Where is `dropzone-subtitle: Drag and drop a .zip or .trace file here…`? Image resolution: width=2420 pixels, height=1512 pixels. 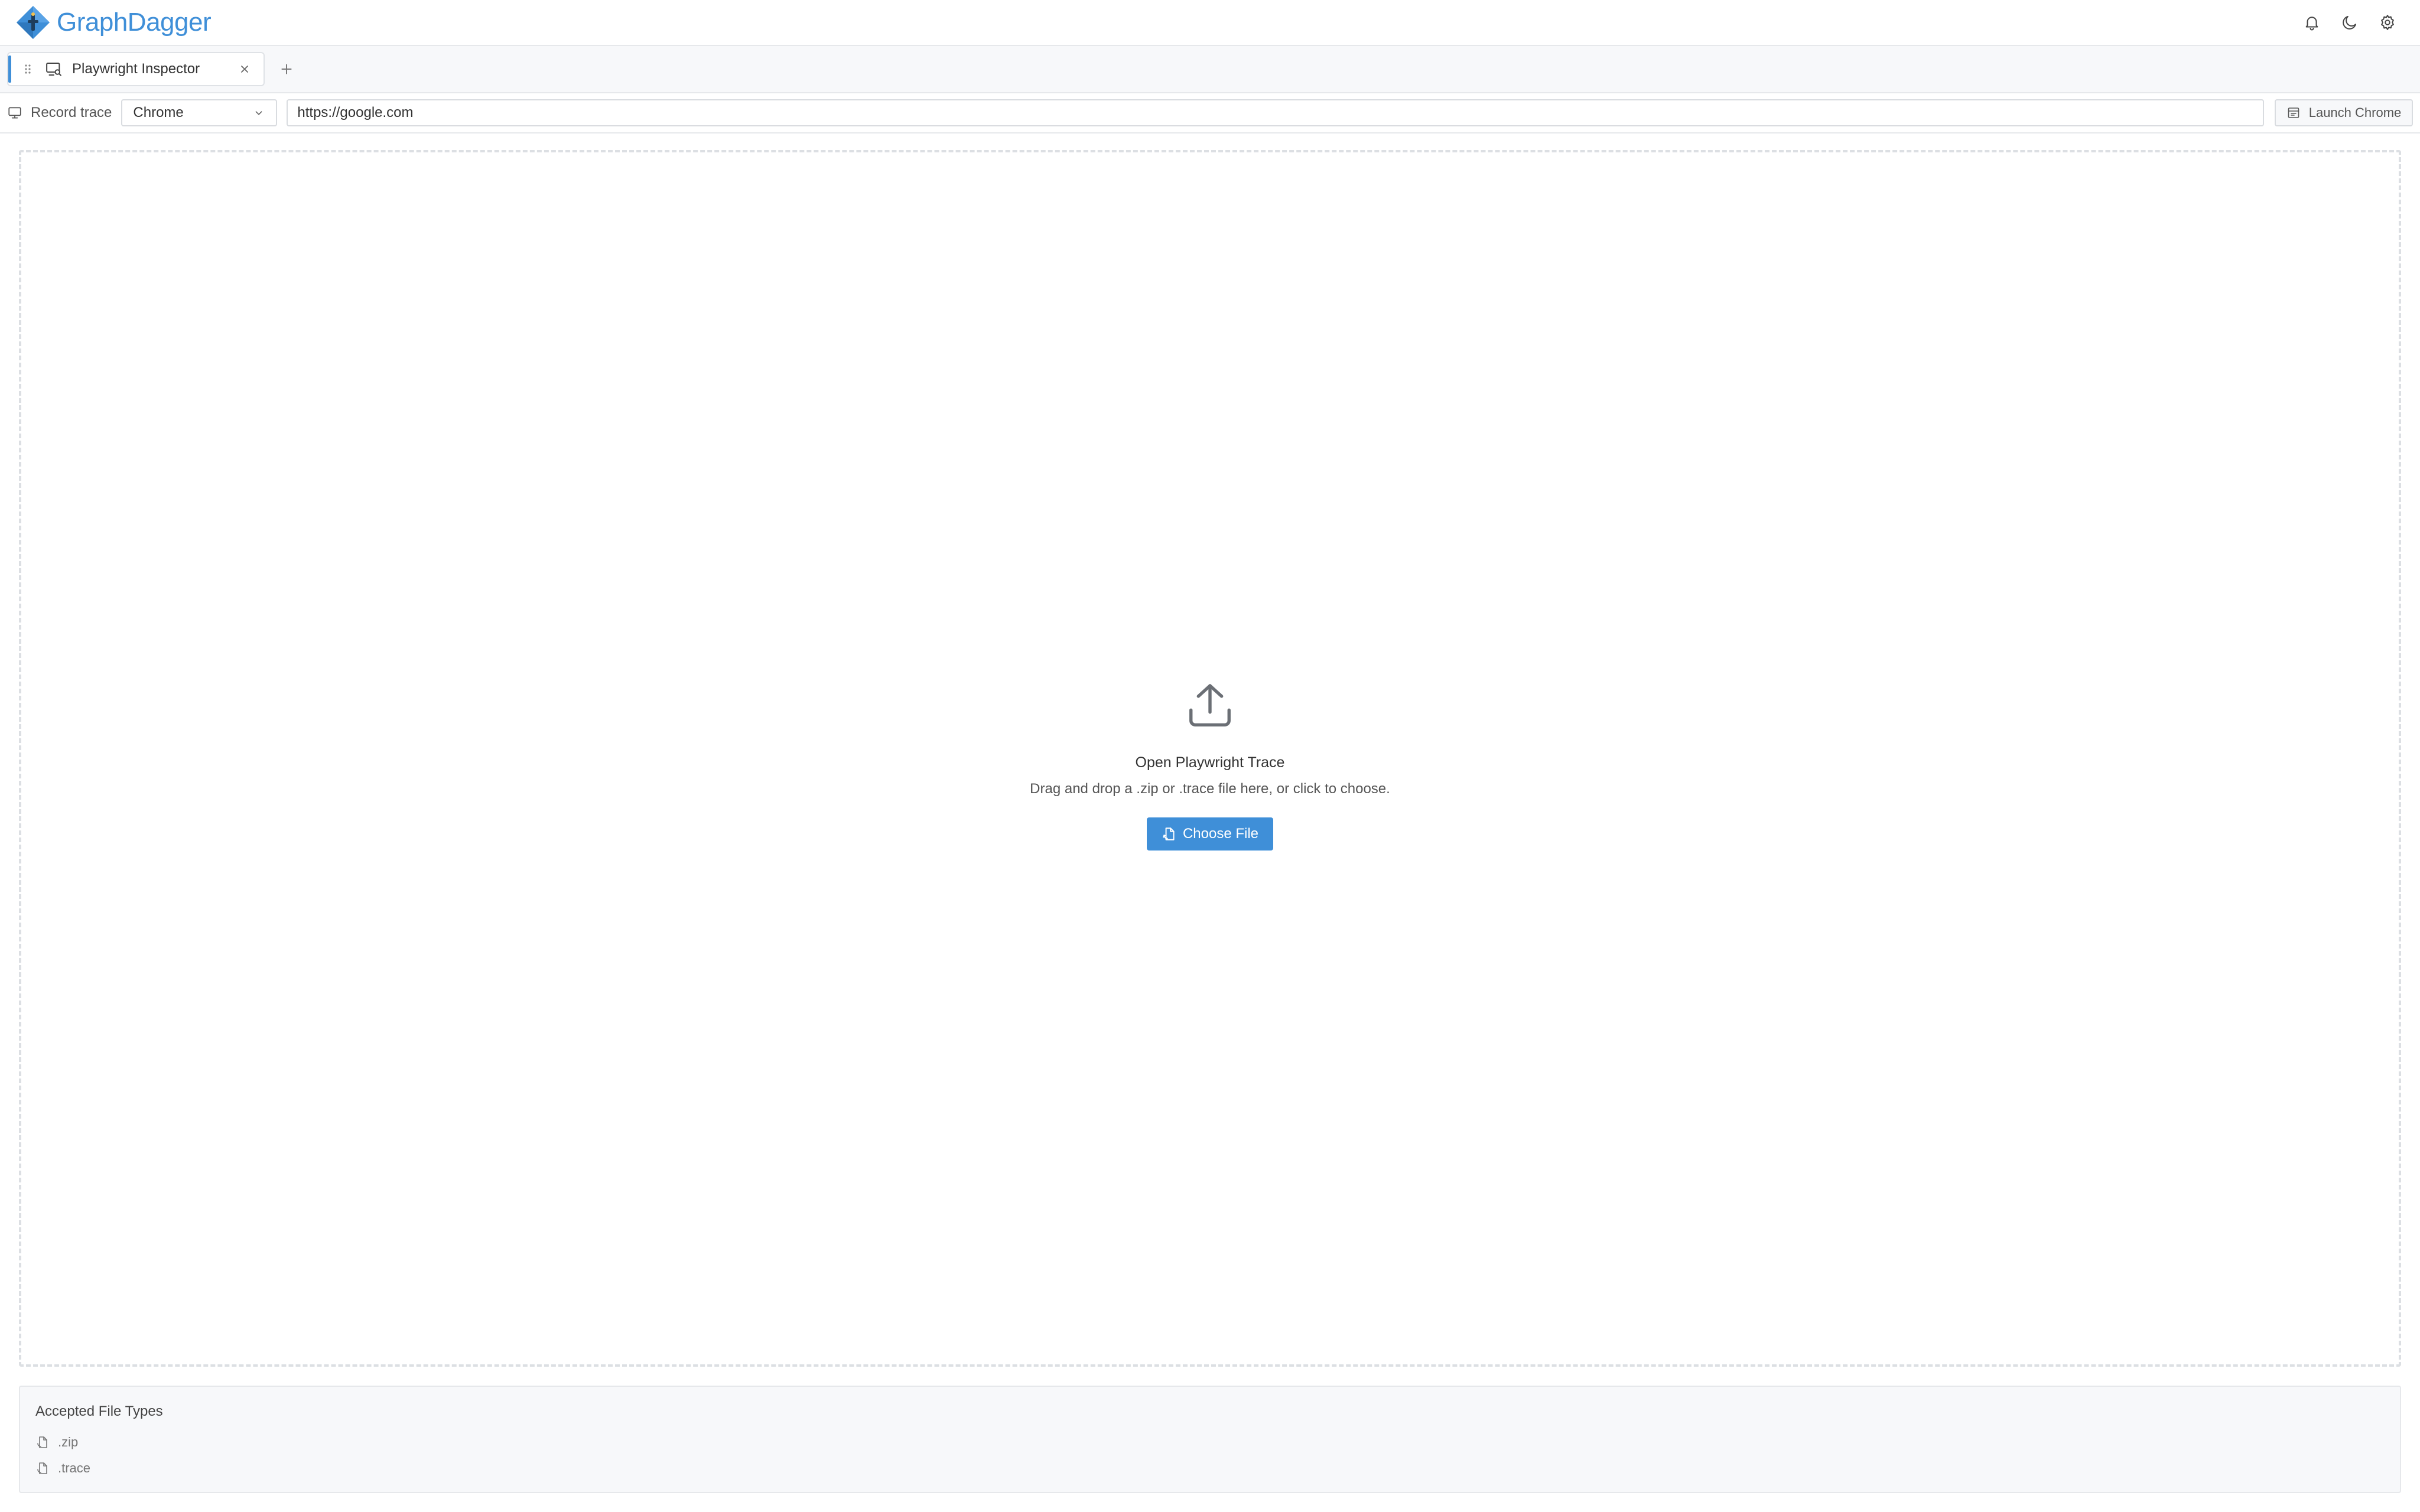
dropzone-subtitle: Drag and drop a .zip or .trace file here… is located at coordinates (1210, 789).